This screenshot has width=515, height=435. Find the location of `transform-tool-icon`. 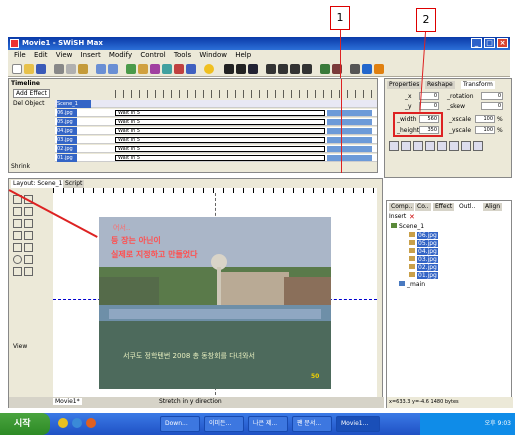

transform-tool-icon is located at coordinates (17, 211).